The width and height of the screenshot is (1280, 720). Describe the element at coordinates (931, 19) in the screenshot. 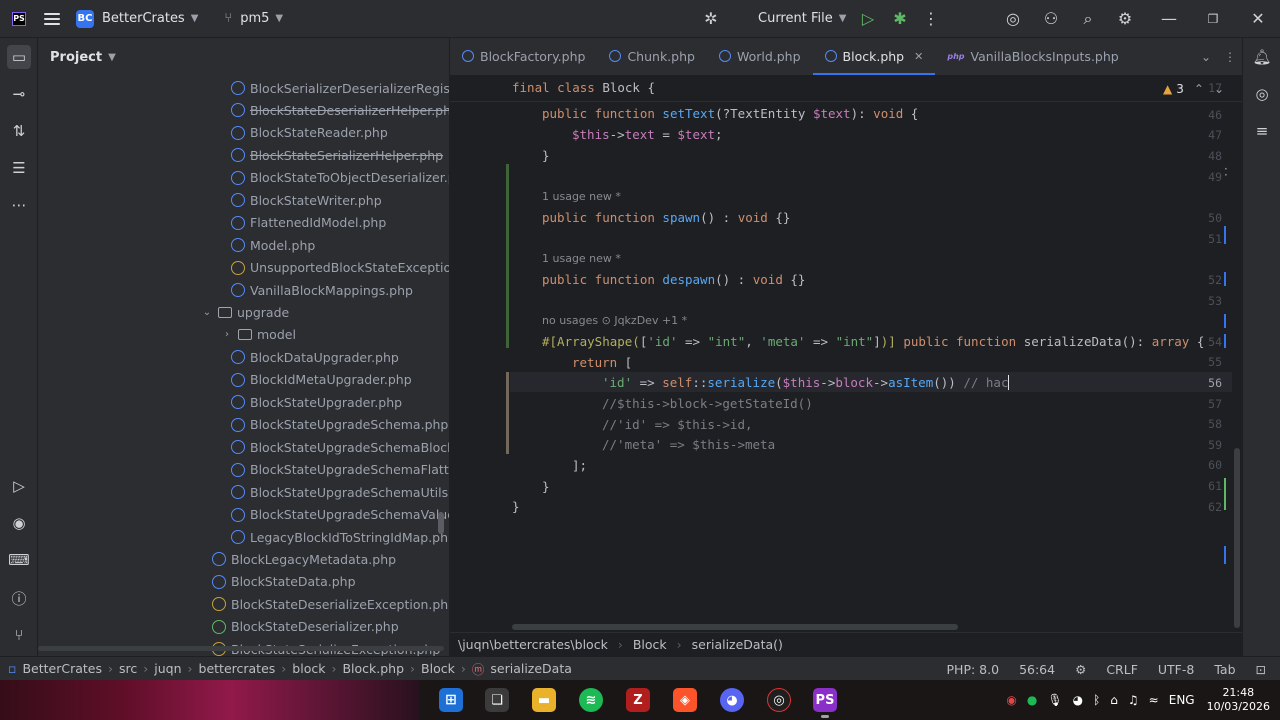

I see `more-actions-icon: ⋮` at that location.